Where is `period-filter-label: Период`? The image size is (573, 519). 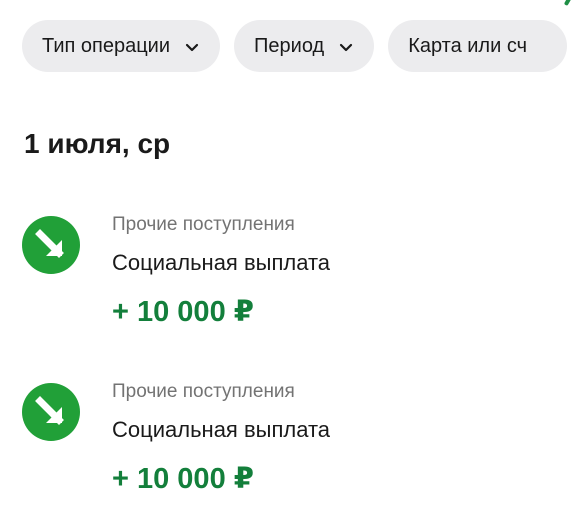
period-filter-label: Период is located at coordinates (289, 45).